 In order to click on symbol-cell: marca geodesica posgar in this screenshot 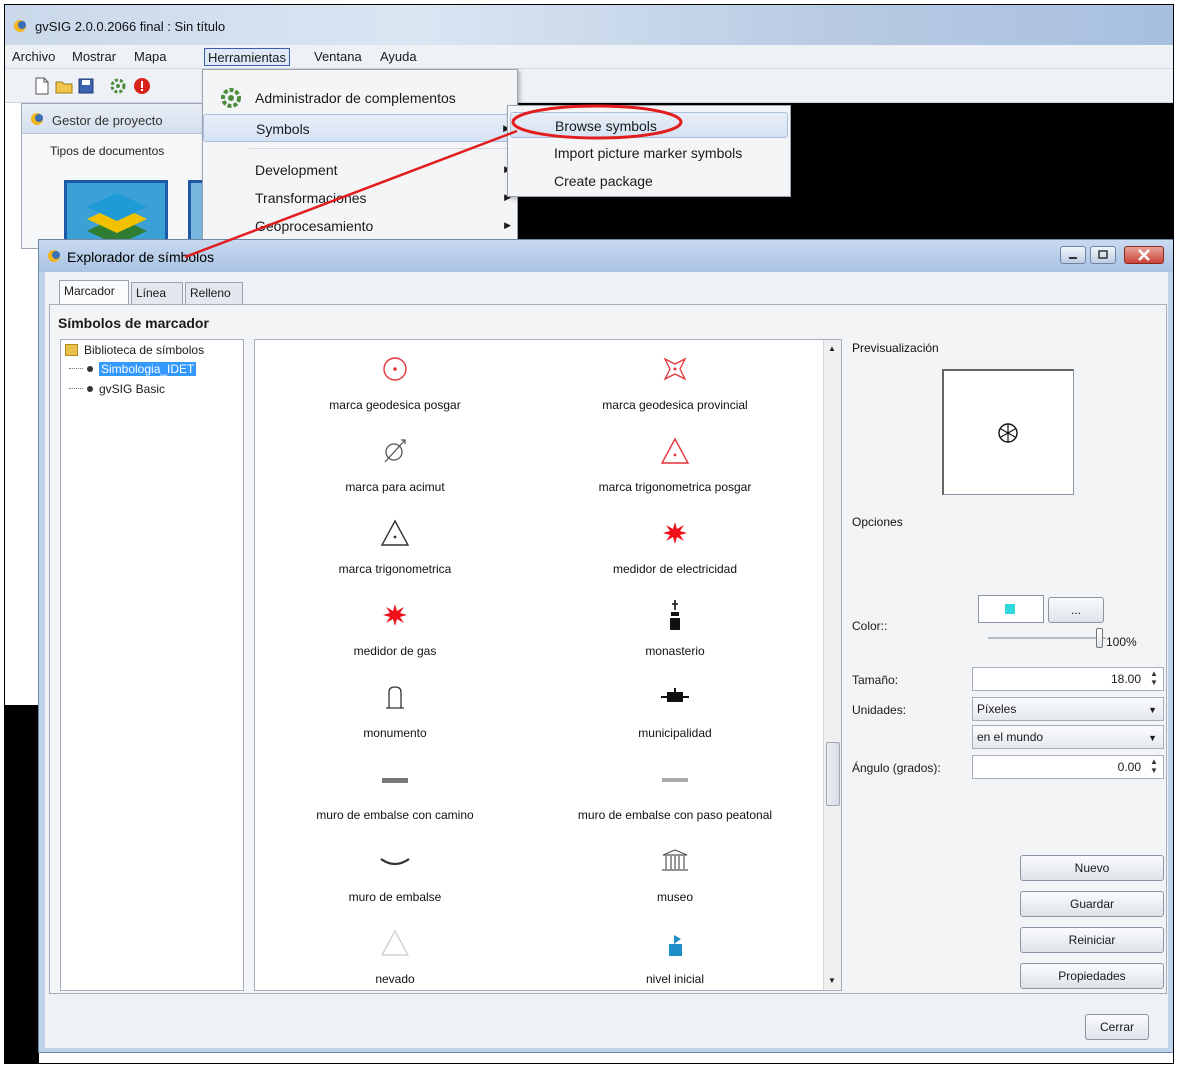, I will do `click(395, 381)`.